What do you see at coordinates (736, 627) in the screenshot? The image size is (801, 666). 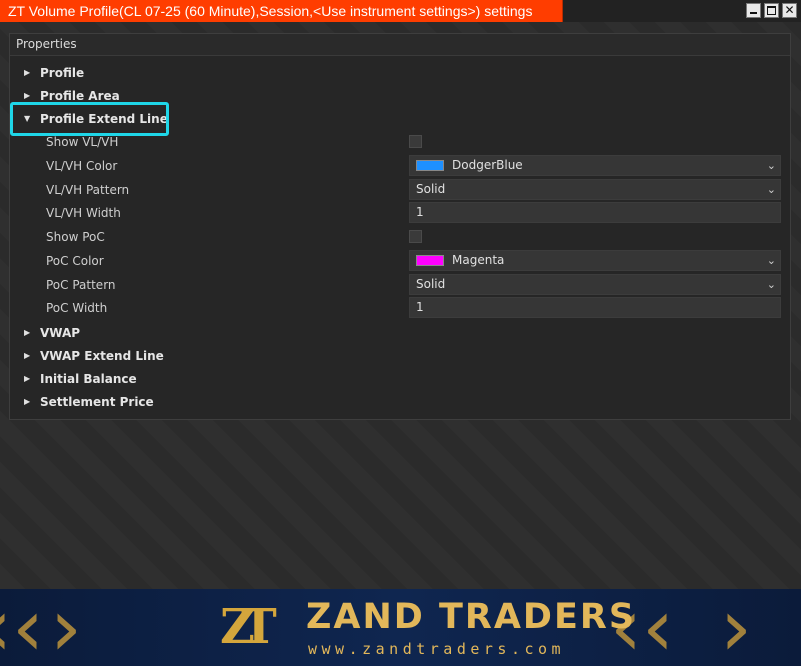 I see `chevron-decoration-right-2: ›` at bounding box center [736, 627].